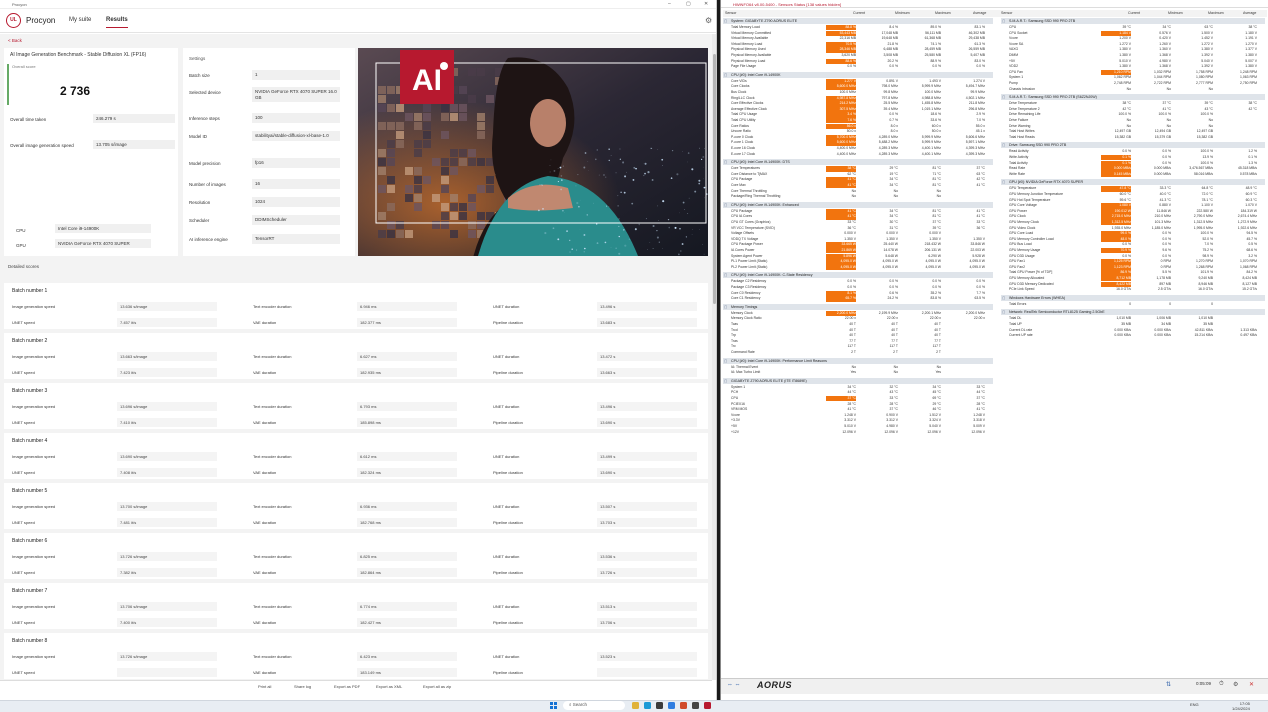 The width and height of the screenshot is (1268, 712). What do you see at coordinates (1133, 251) in the screenshot?
I see `sensor-row: GPU Memory Usage 70.9 % 9.6 % 75.2 % 68.6 %` at bounding box center [1133, 251].